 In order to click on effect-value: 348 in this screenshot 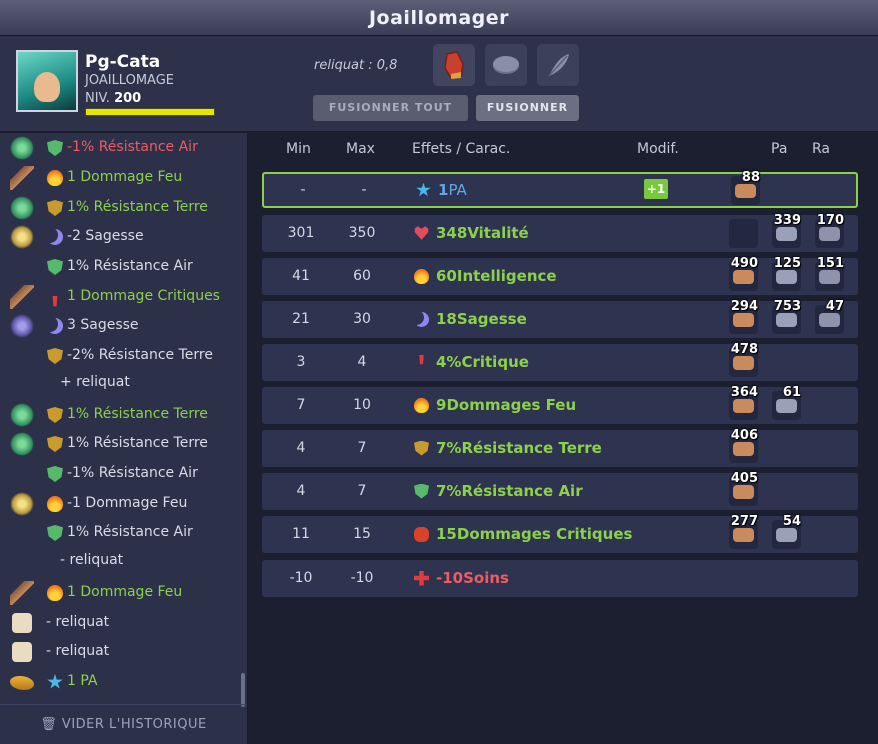, I will do `click(452, 233)`.